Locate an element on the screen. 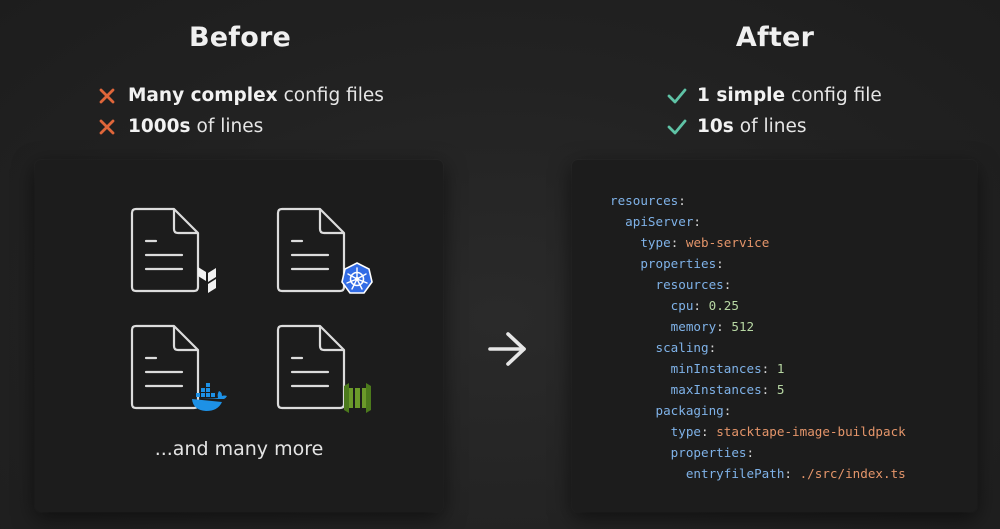 Image resolution: width=1000 pixels, height=529 pixels. before-title: Before is located at coordinates (239, 37).